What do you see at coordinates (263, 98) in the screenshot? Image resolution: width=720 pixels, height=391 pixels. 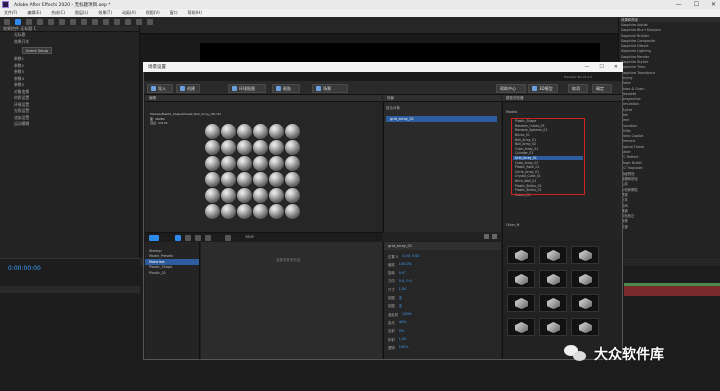 I see `viewport-header: 编辑` at bounding box center [263, 98].